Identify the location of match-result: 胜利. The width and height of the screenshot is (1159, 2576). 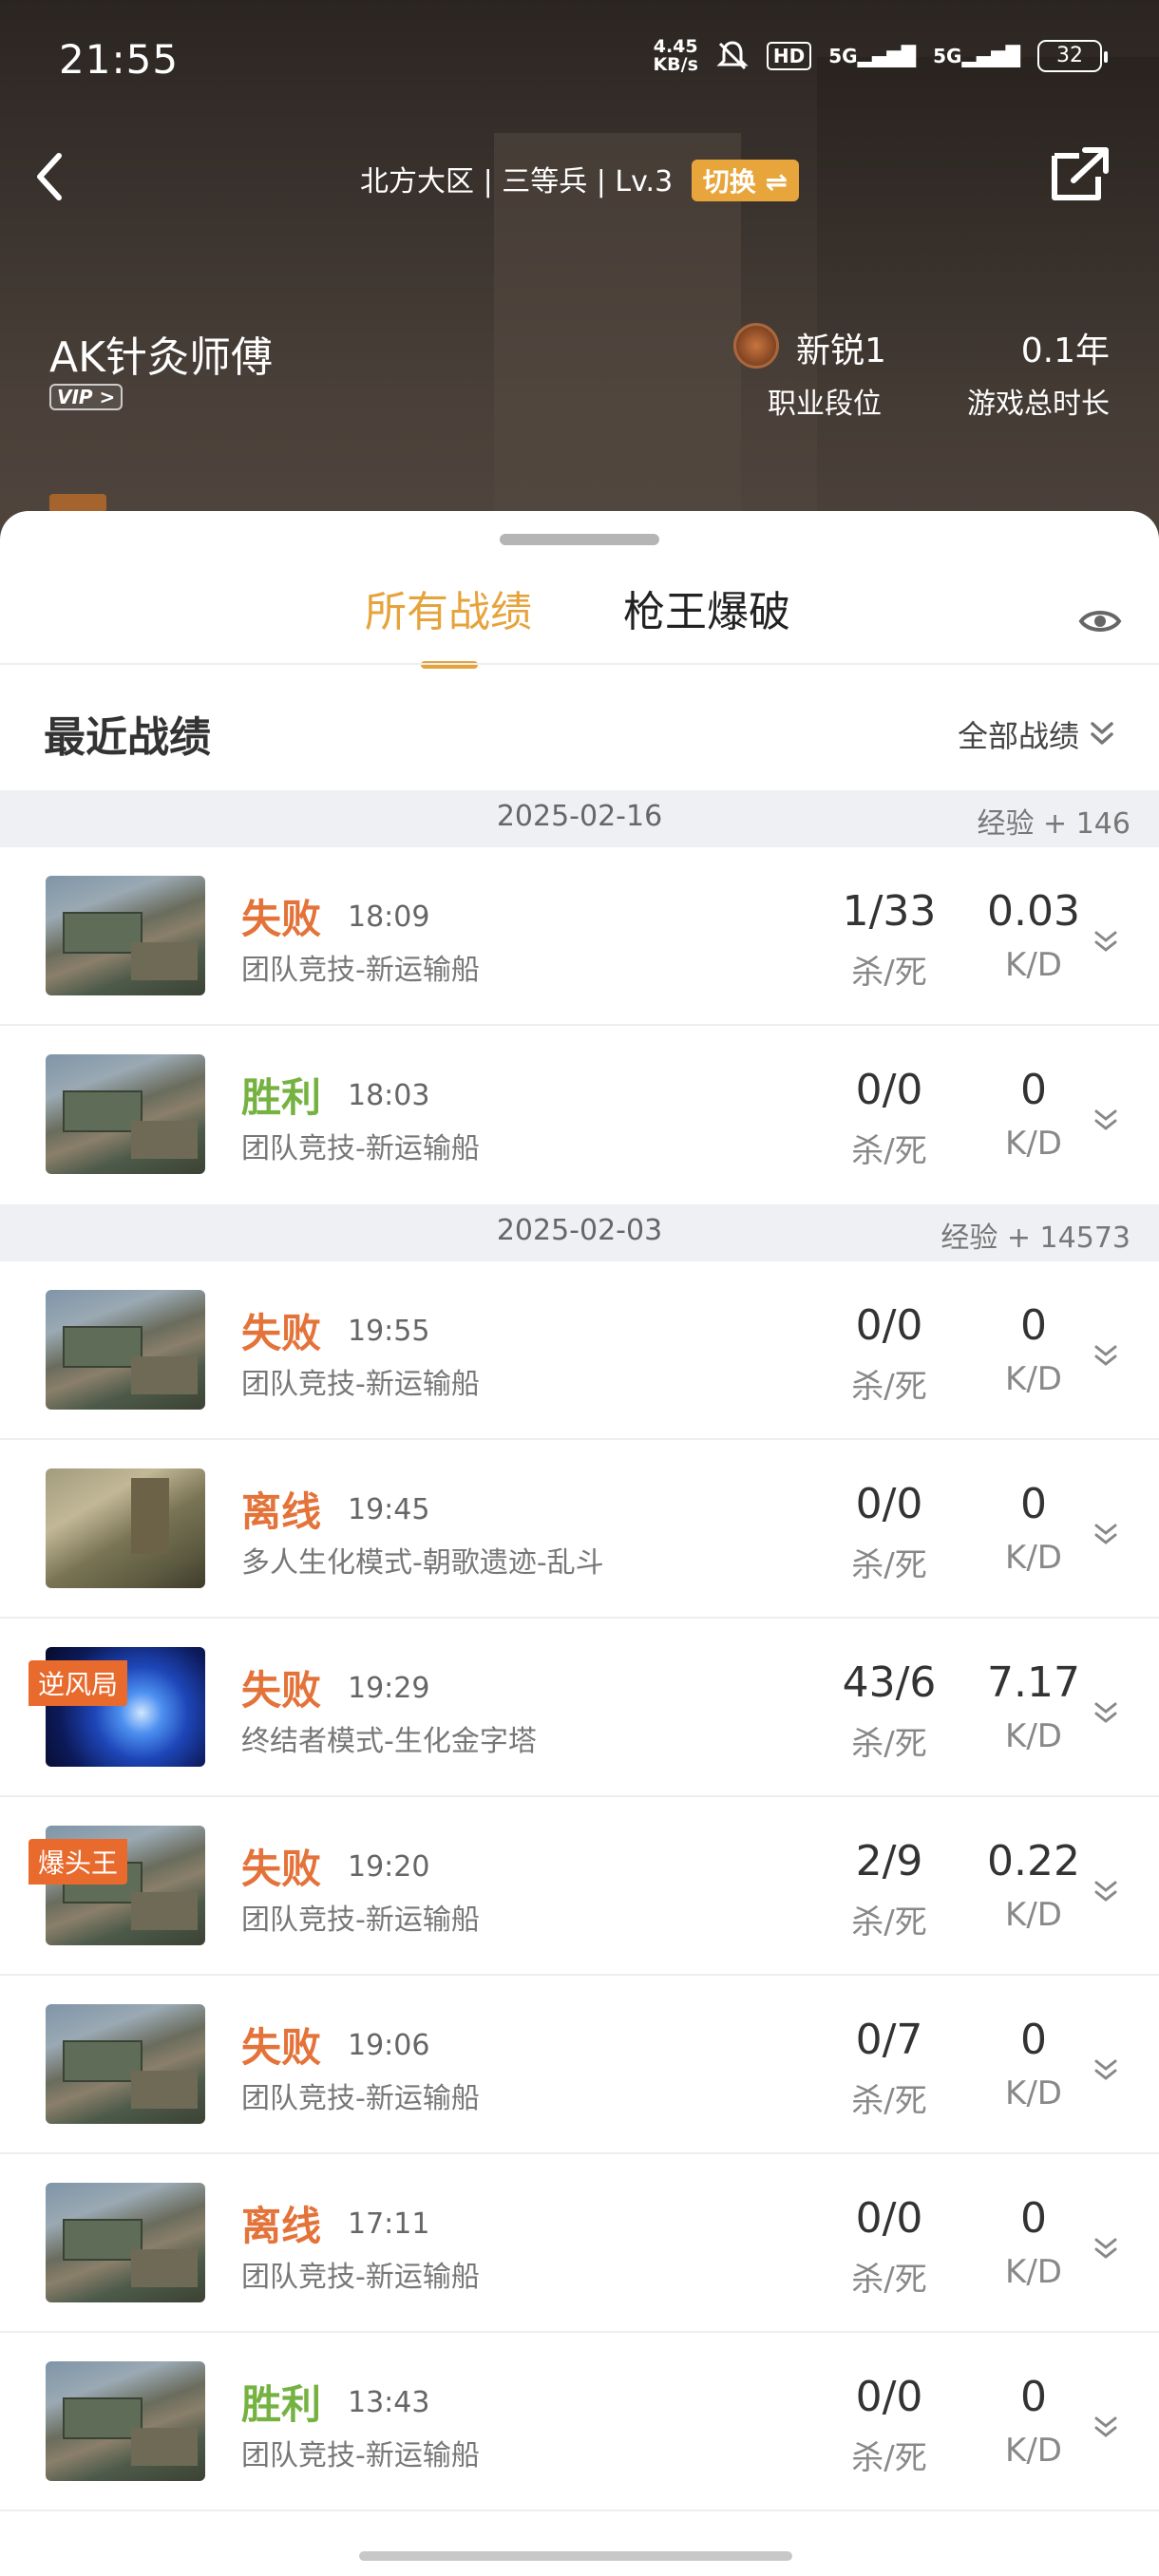
(281, 1097).